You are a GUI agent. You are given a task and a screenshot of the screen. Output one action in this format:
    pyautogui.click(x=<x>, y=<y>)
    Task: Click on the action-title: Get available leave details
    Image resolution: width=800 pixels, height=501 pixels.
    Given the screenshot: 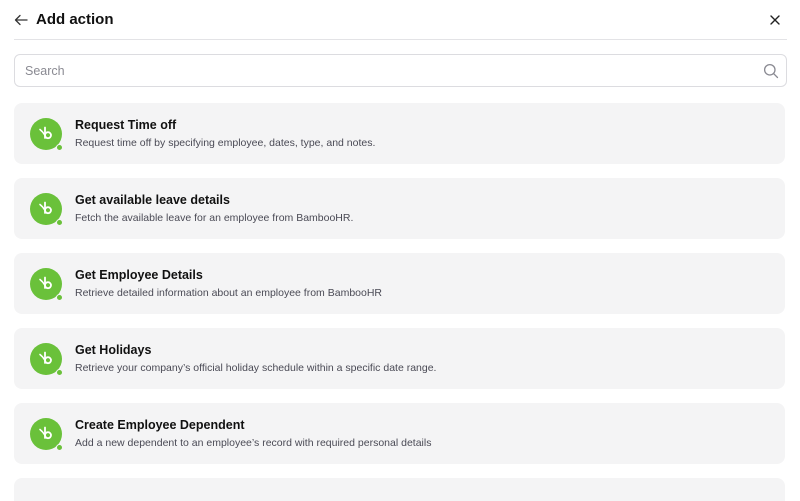 What is the action you would take?
    pyautogui.click(x=152, y=200)
    